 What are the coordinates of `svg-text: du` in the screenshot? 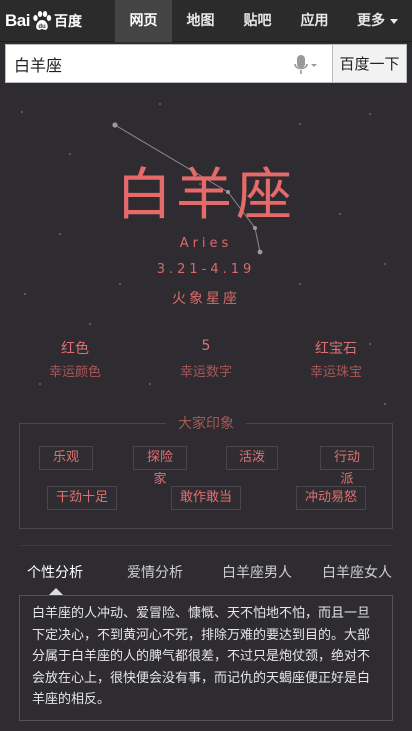 It's located at (42, 27).